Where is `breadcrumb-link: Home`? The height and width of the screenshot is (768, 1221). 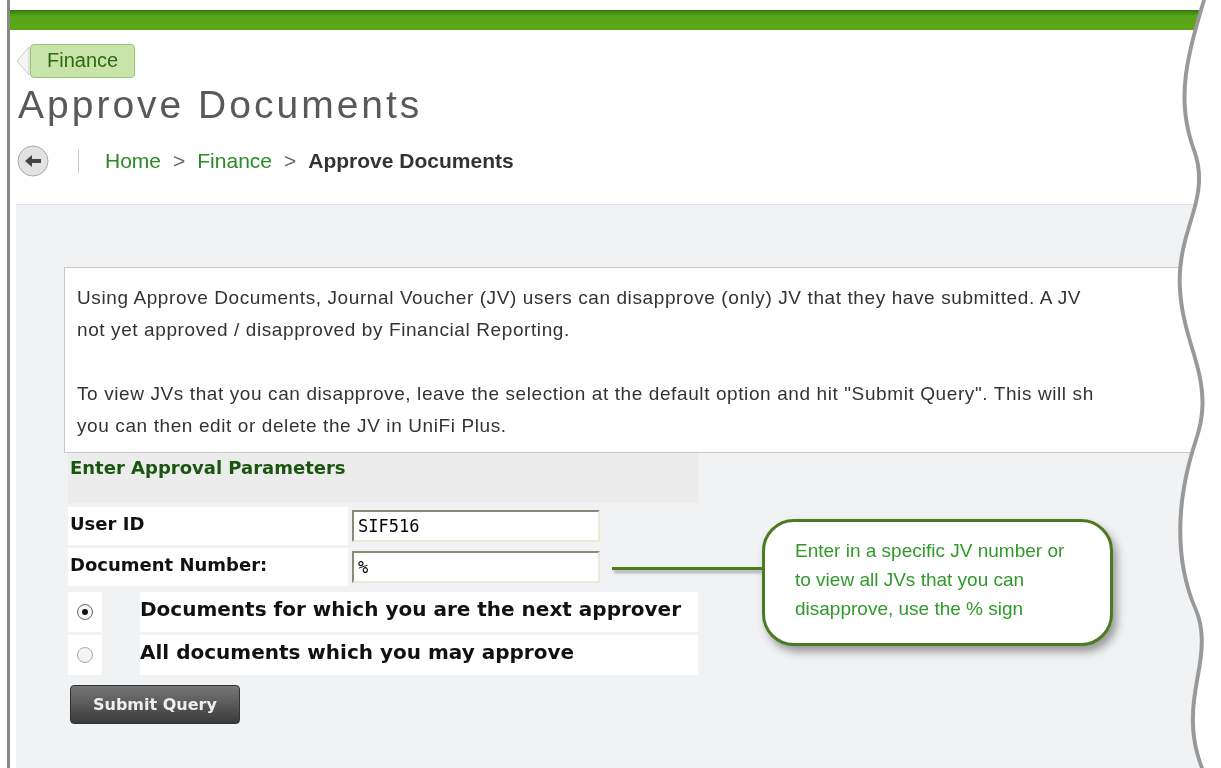
breadcrumb-link: Home is located at coordinates (133, 161).